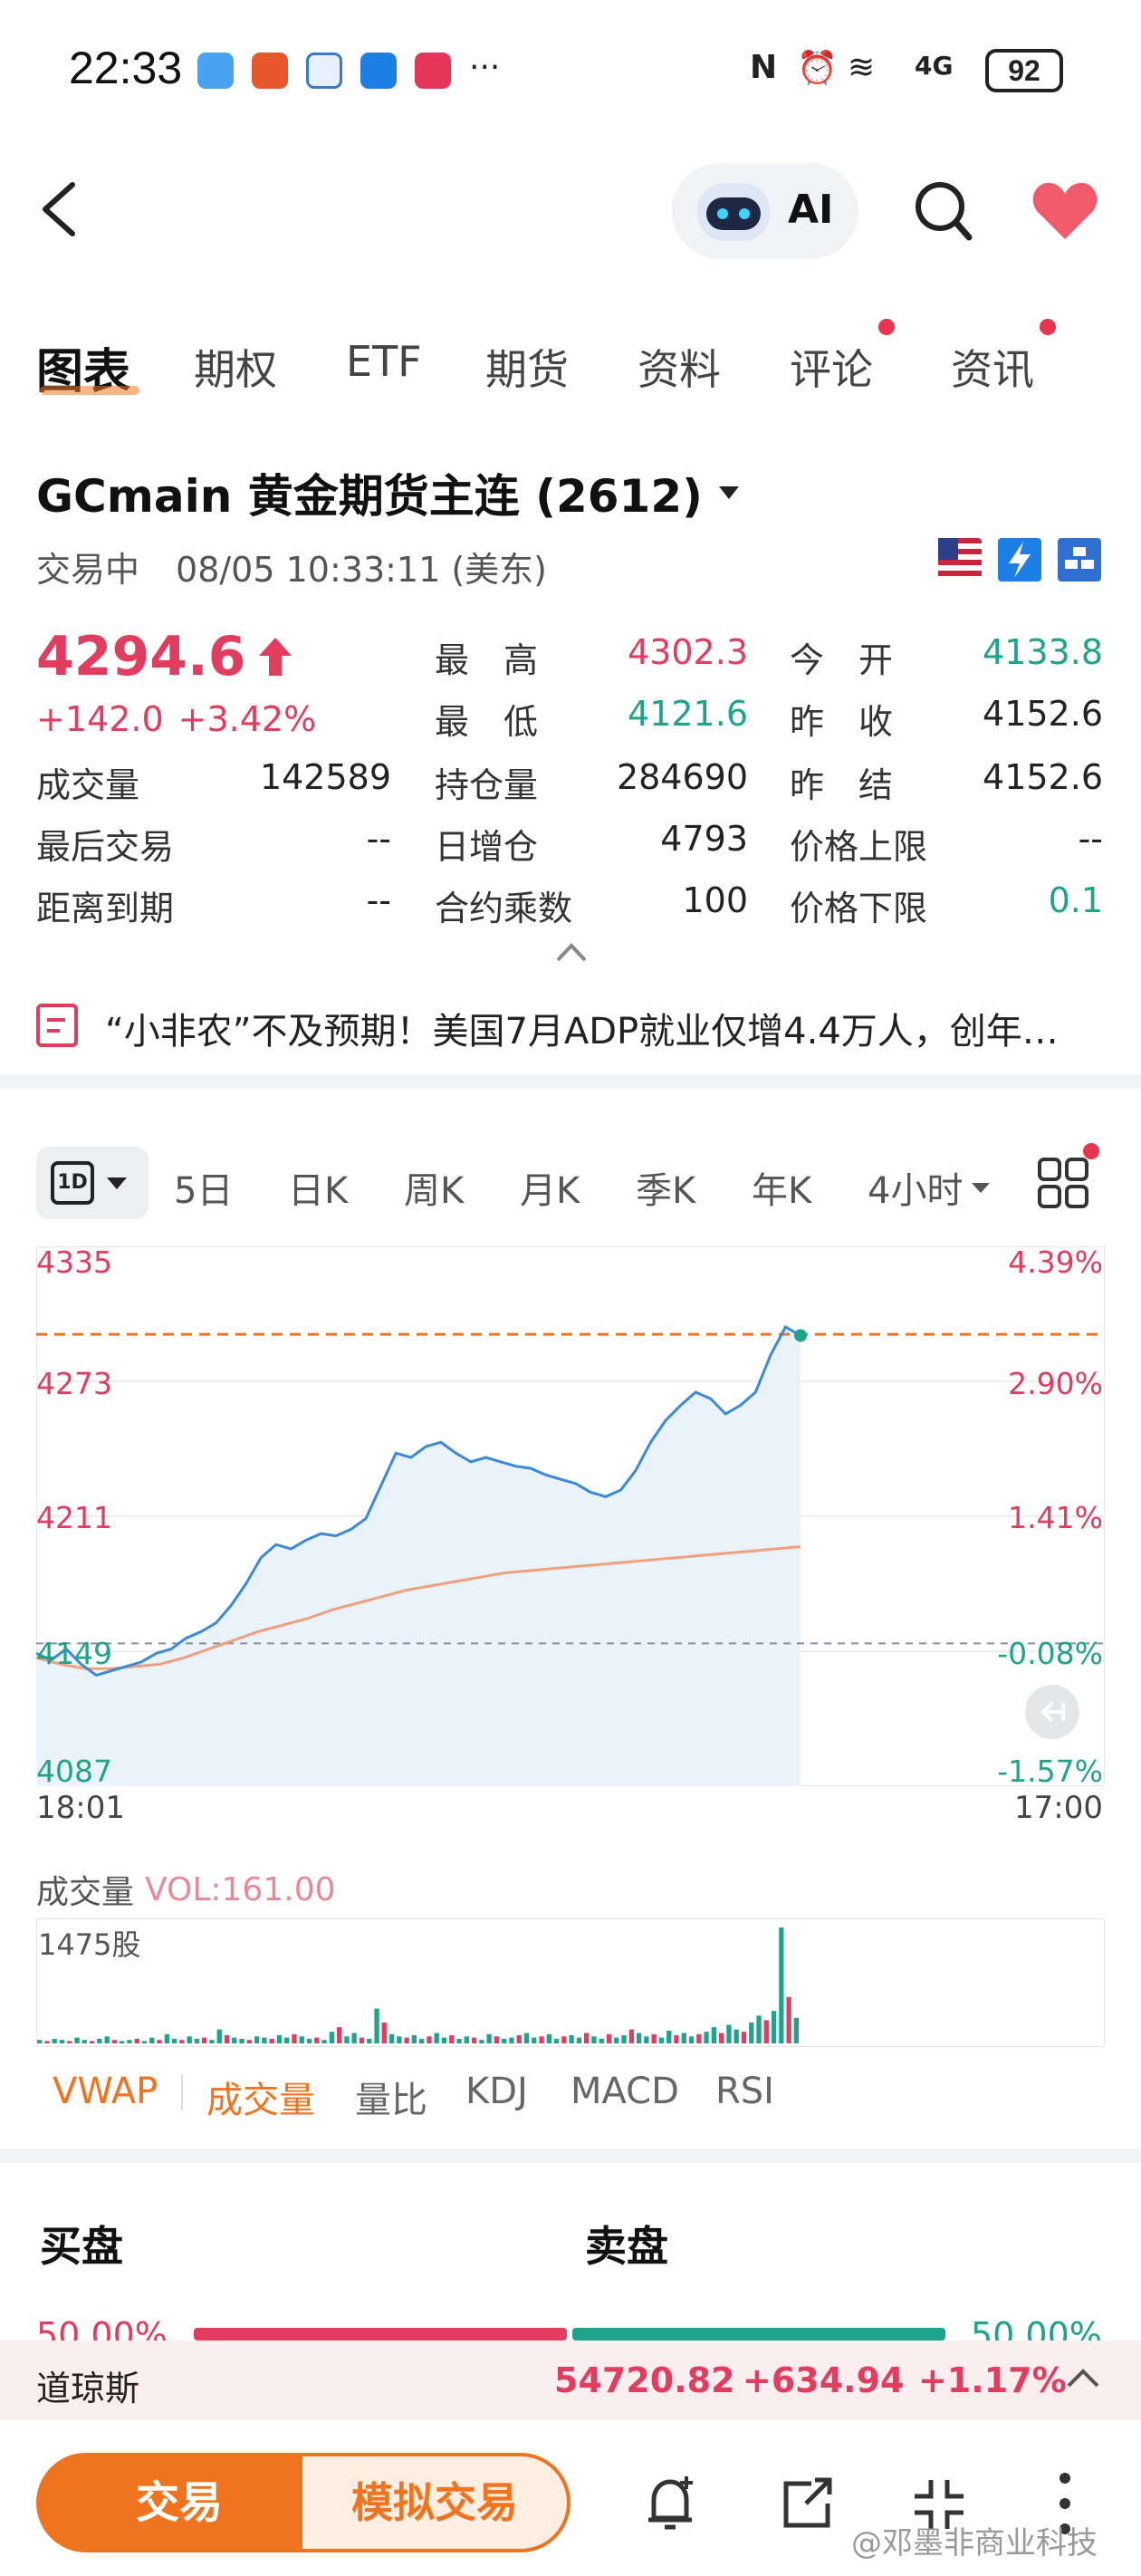  I want to click on sell-side-title: 卖盘, so click(626, 2246).